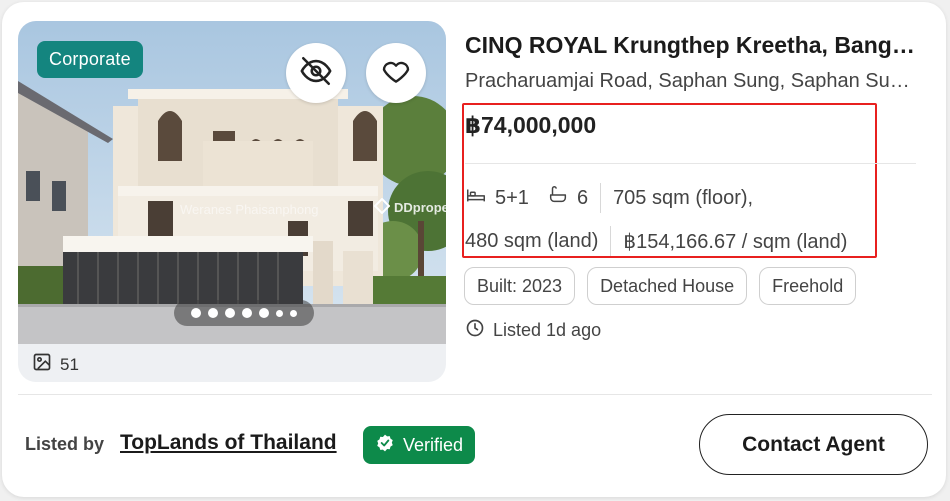 The height and width of the screenshot is (501, 950). I want to click on verified-badge-icon, so click(385, 445).